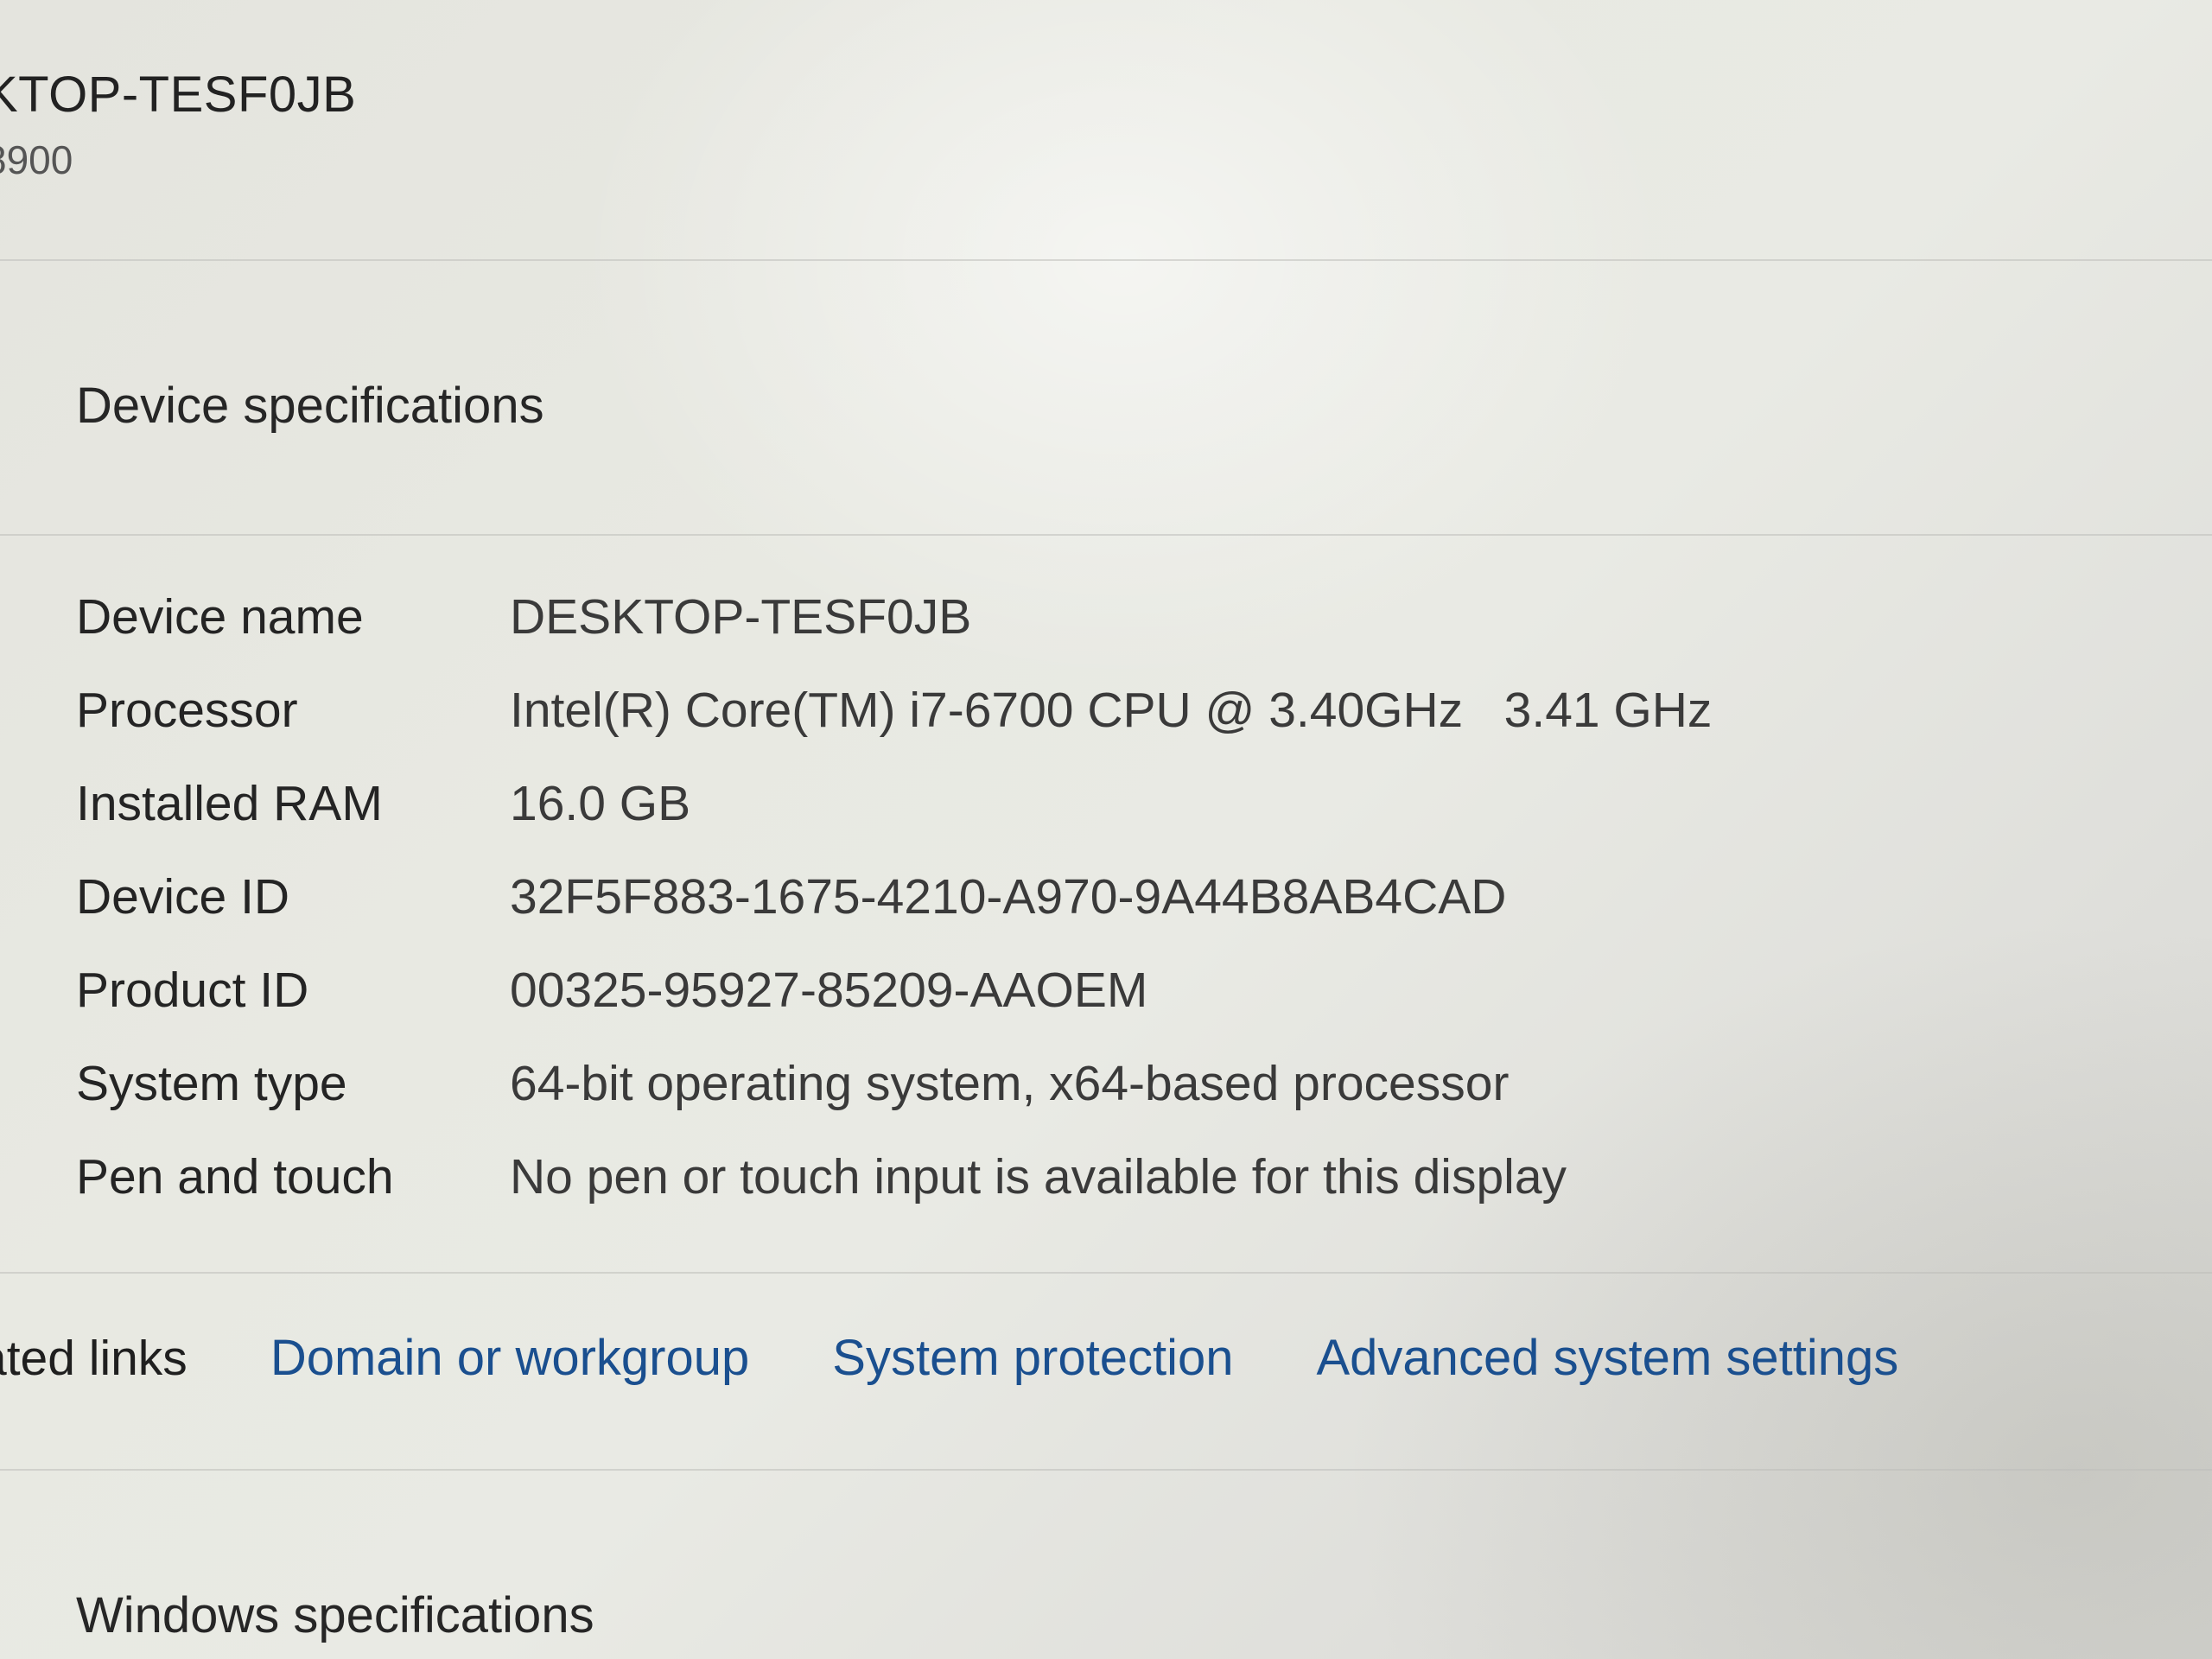 The height and width of the screenshot is (1659, 2212). What do you see at coordinates (509, 1358) in the screenshot?
I see `link-domain-or-workgroup: Domain or workgroup` at bounding box center [509, 1358].